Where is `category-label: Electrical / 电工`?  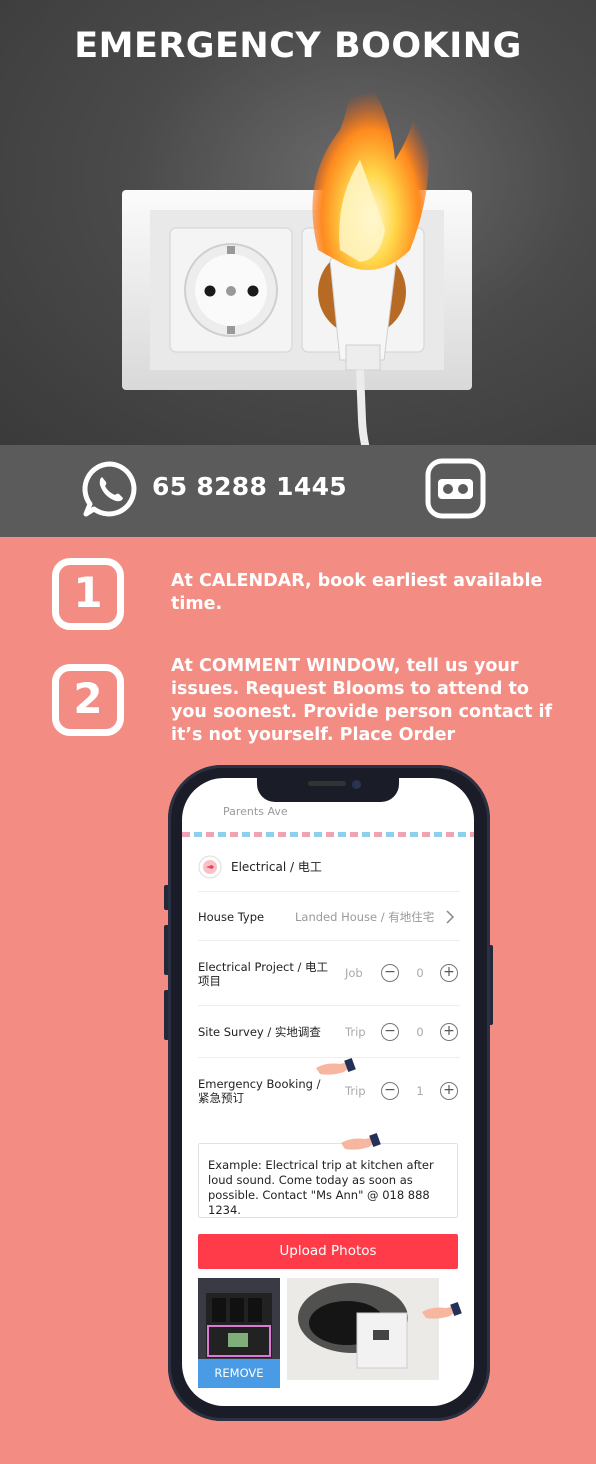 category-label: Electrical / 电工 is located at coordinates (276, 867).